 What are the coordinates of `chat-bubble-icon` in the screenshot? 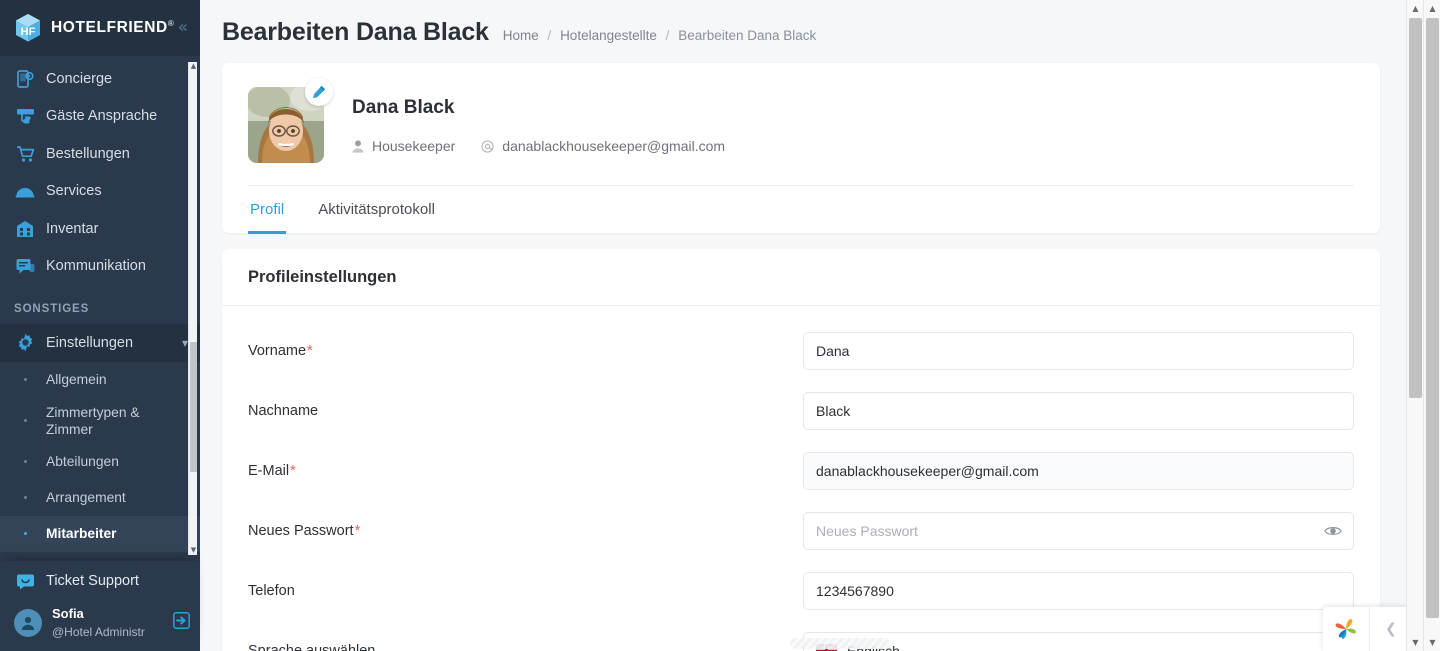 It's located at (25, 266).